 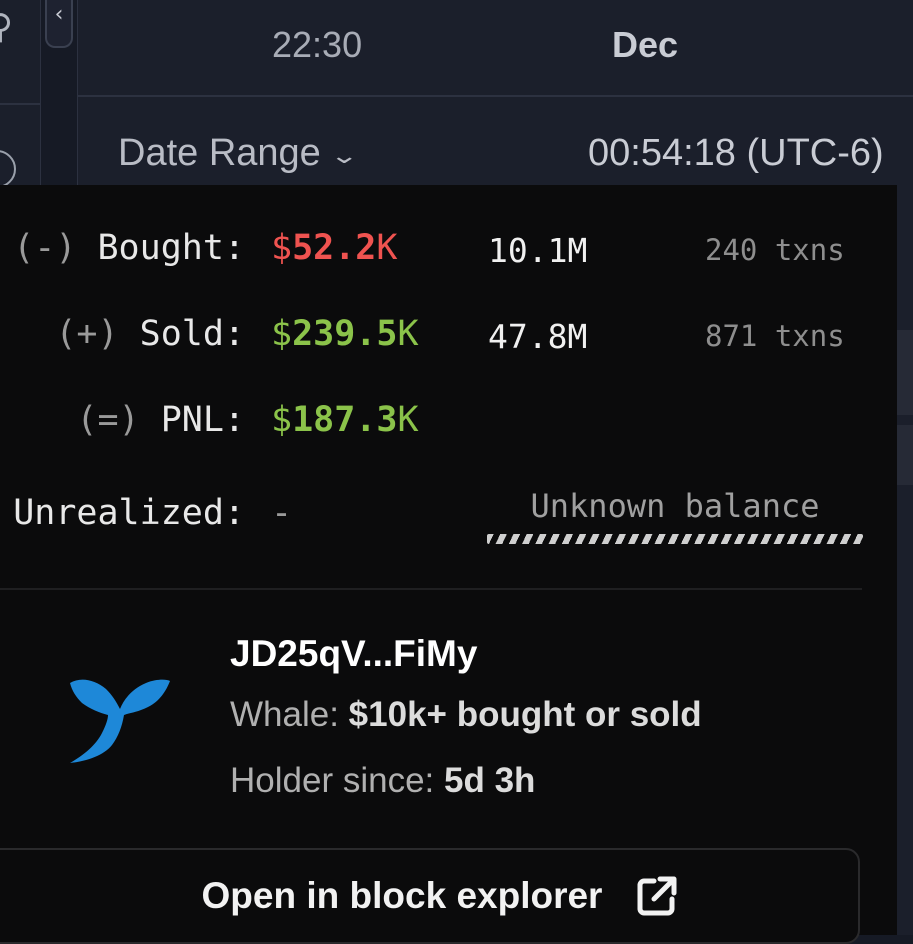 I want to click on external-link-icon, so click(x=657, y=896).